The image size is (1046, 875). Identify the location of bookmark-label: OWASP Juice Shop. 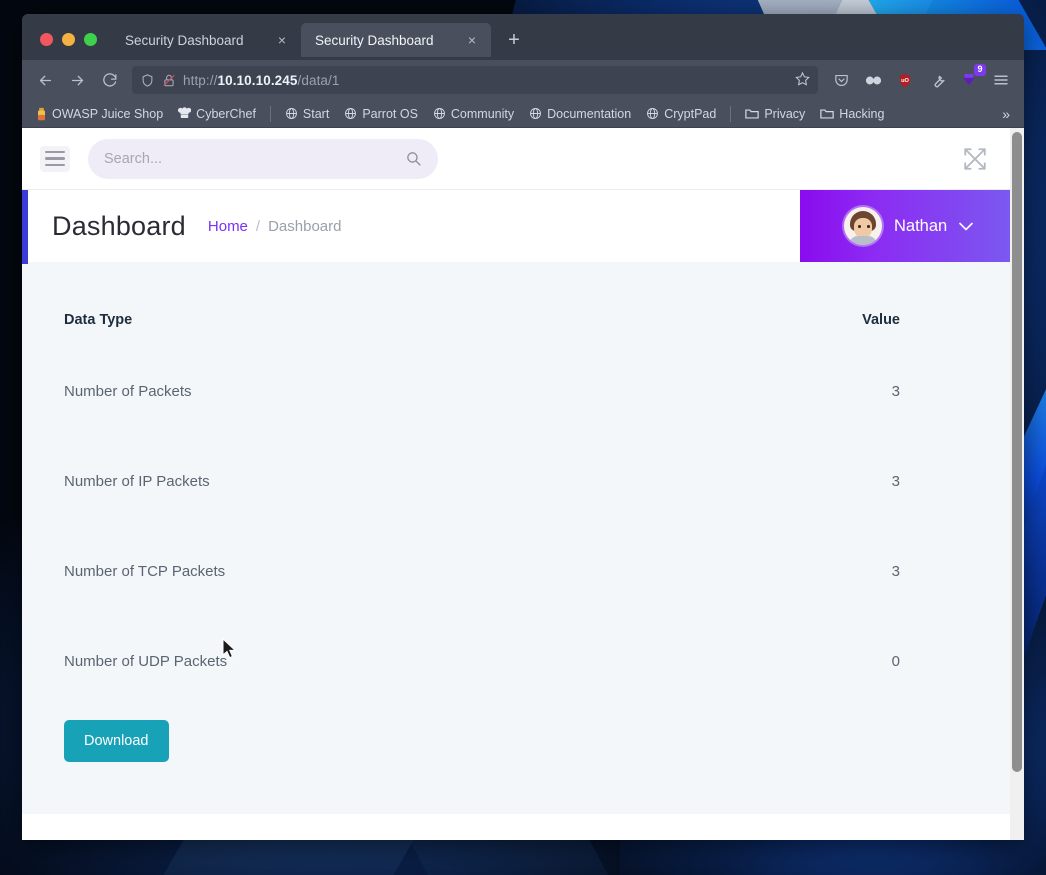
(108, 113).